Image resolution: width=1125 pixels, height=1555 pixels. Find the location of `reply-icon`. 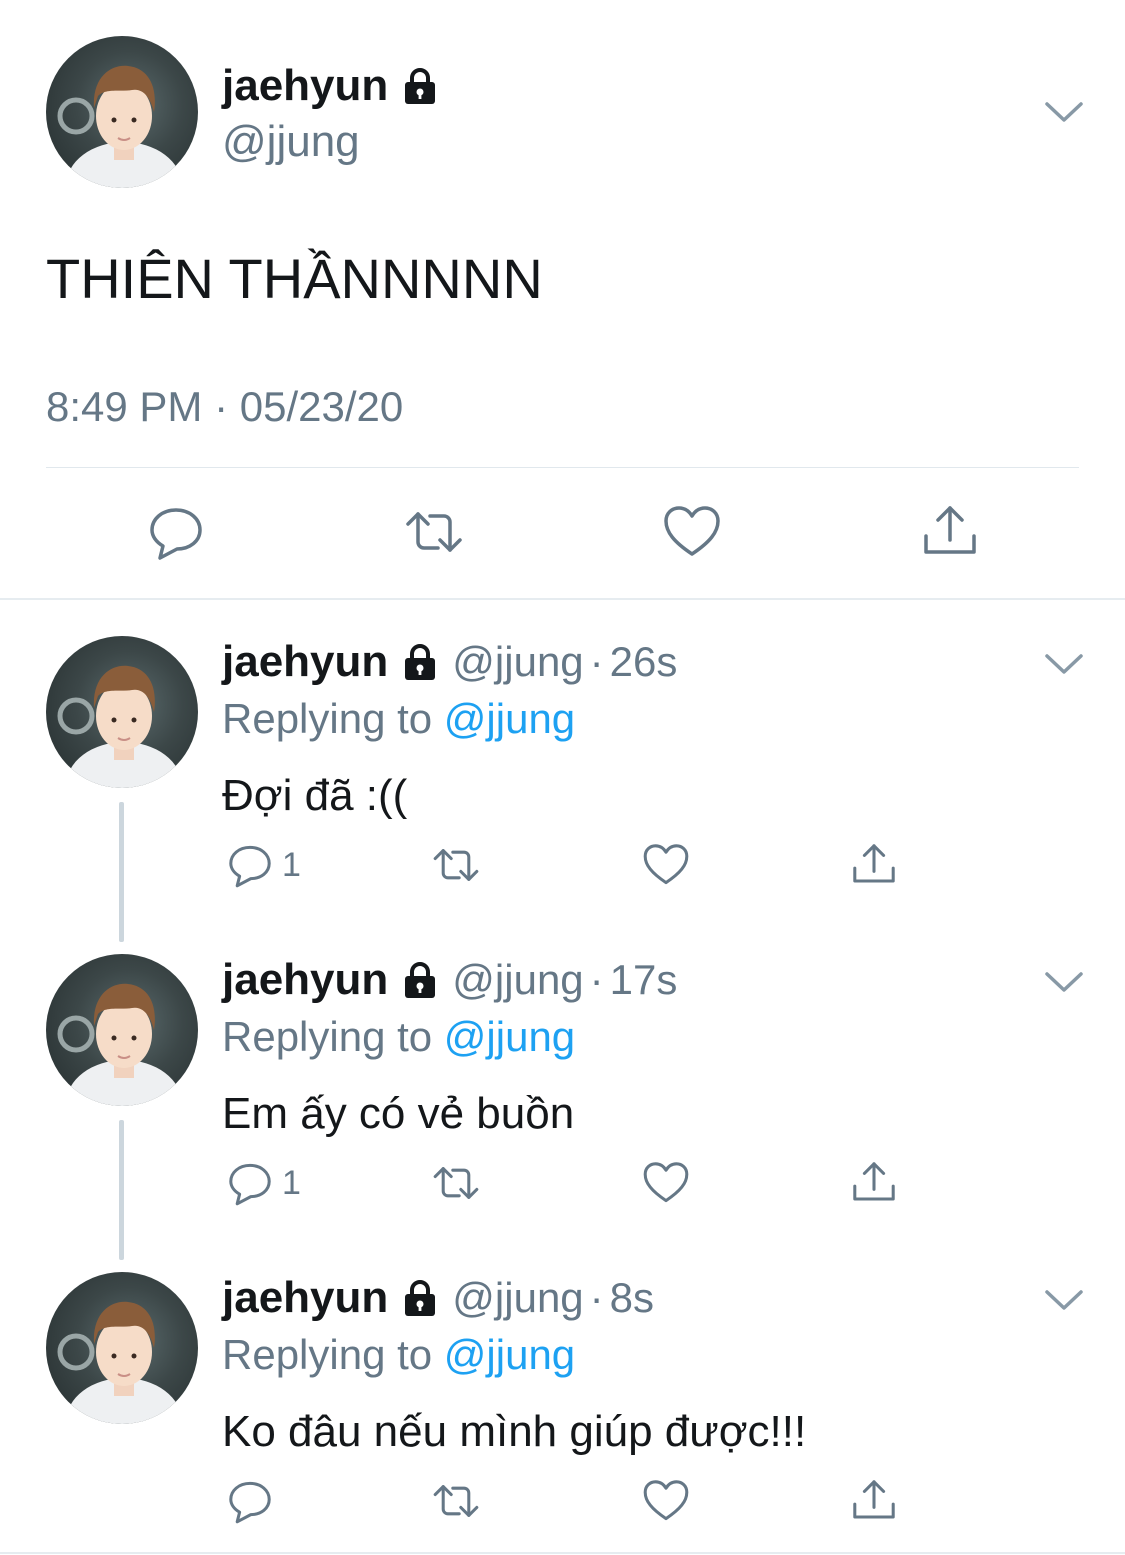

reply-icon is located at coordinates (176, 532).